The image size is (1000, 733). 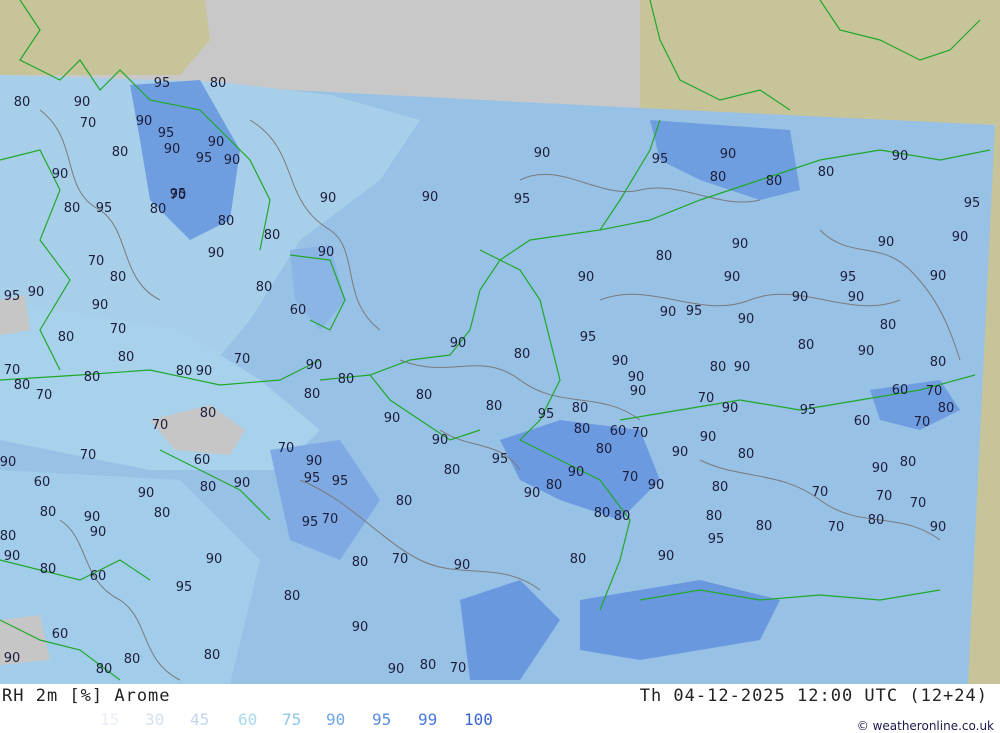 What do you see at coordinates (248, 719) in the screenshot?
I see `legend-value: 60` at bounding box center [248, 719].